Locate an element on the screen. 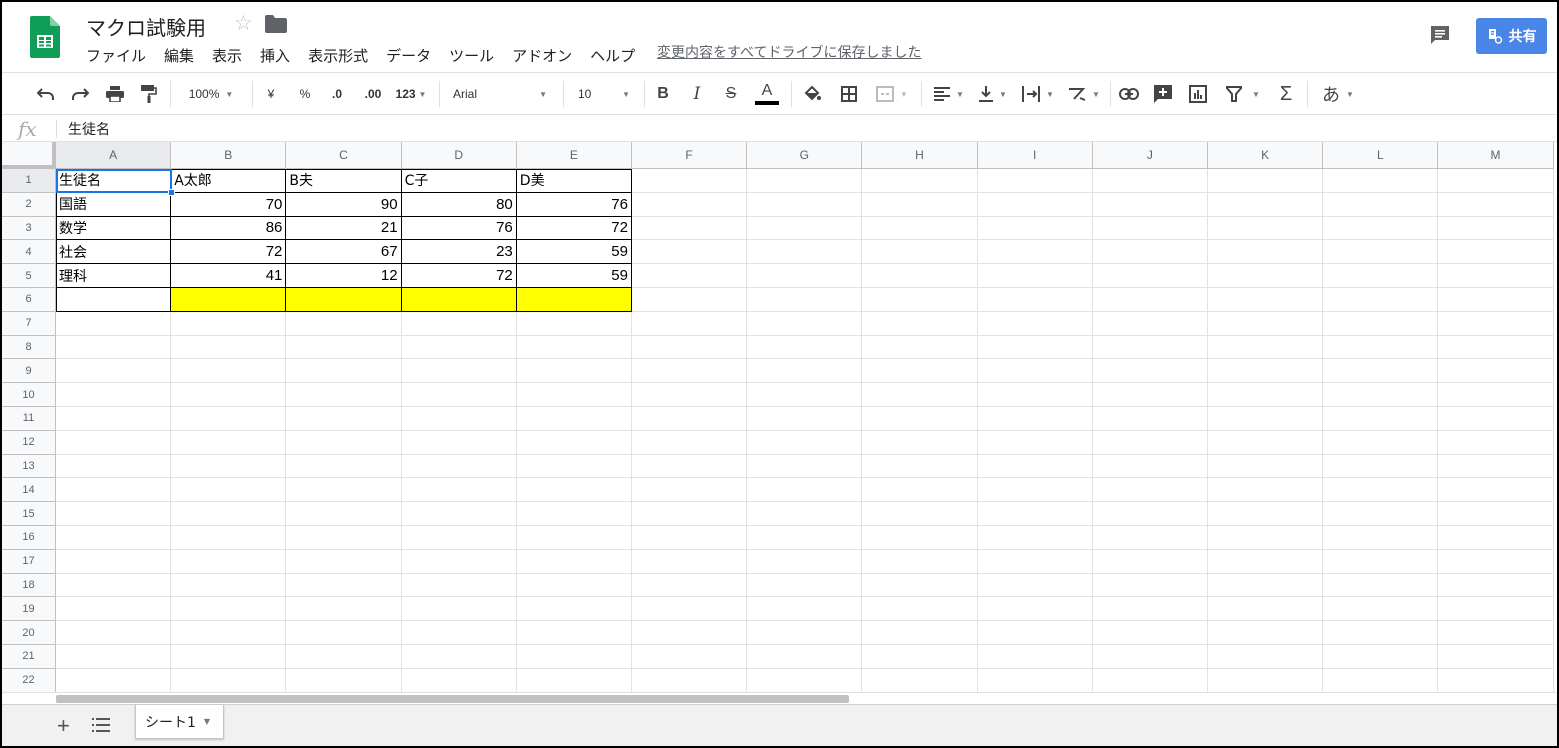 The image size is (1559, 748). cell-m20 is located at coordinates (1496, 633).